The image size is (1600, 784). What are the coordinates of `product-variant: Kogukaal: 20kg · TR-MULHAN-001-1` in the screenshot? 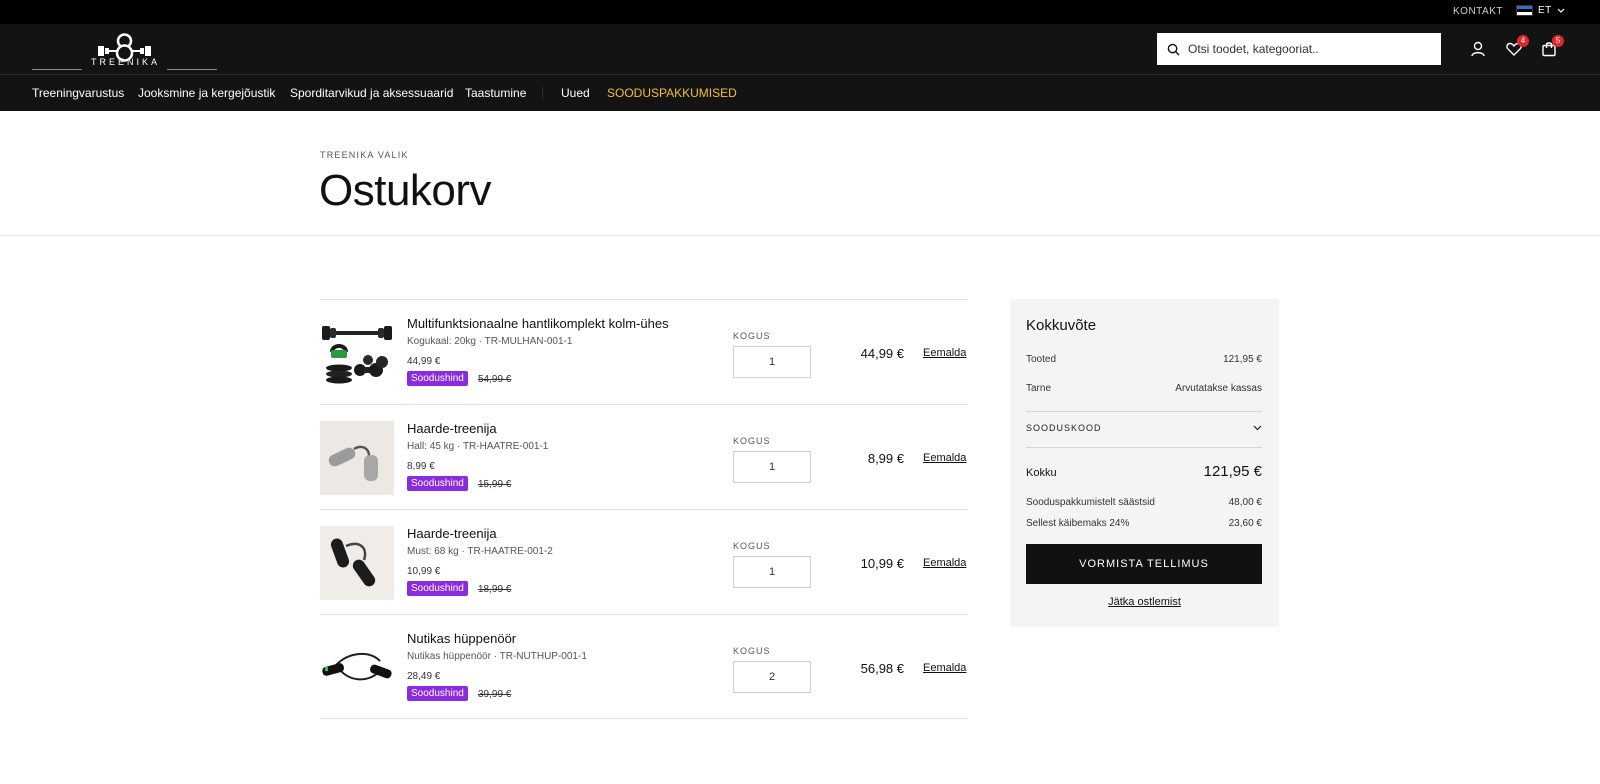 It's located at (490, 341).